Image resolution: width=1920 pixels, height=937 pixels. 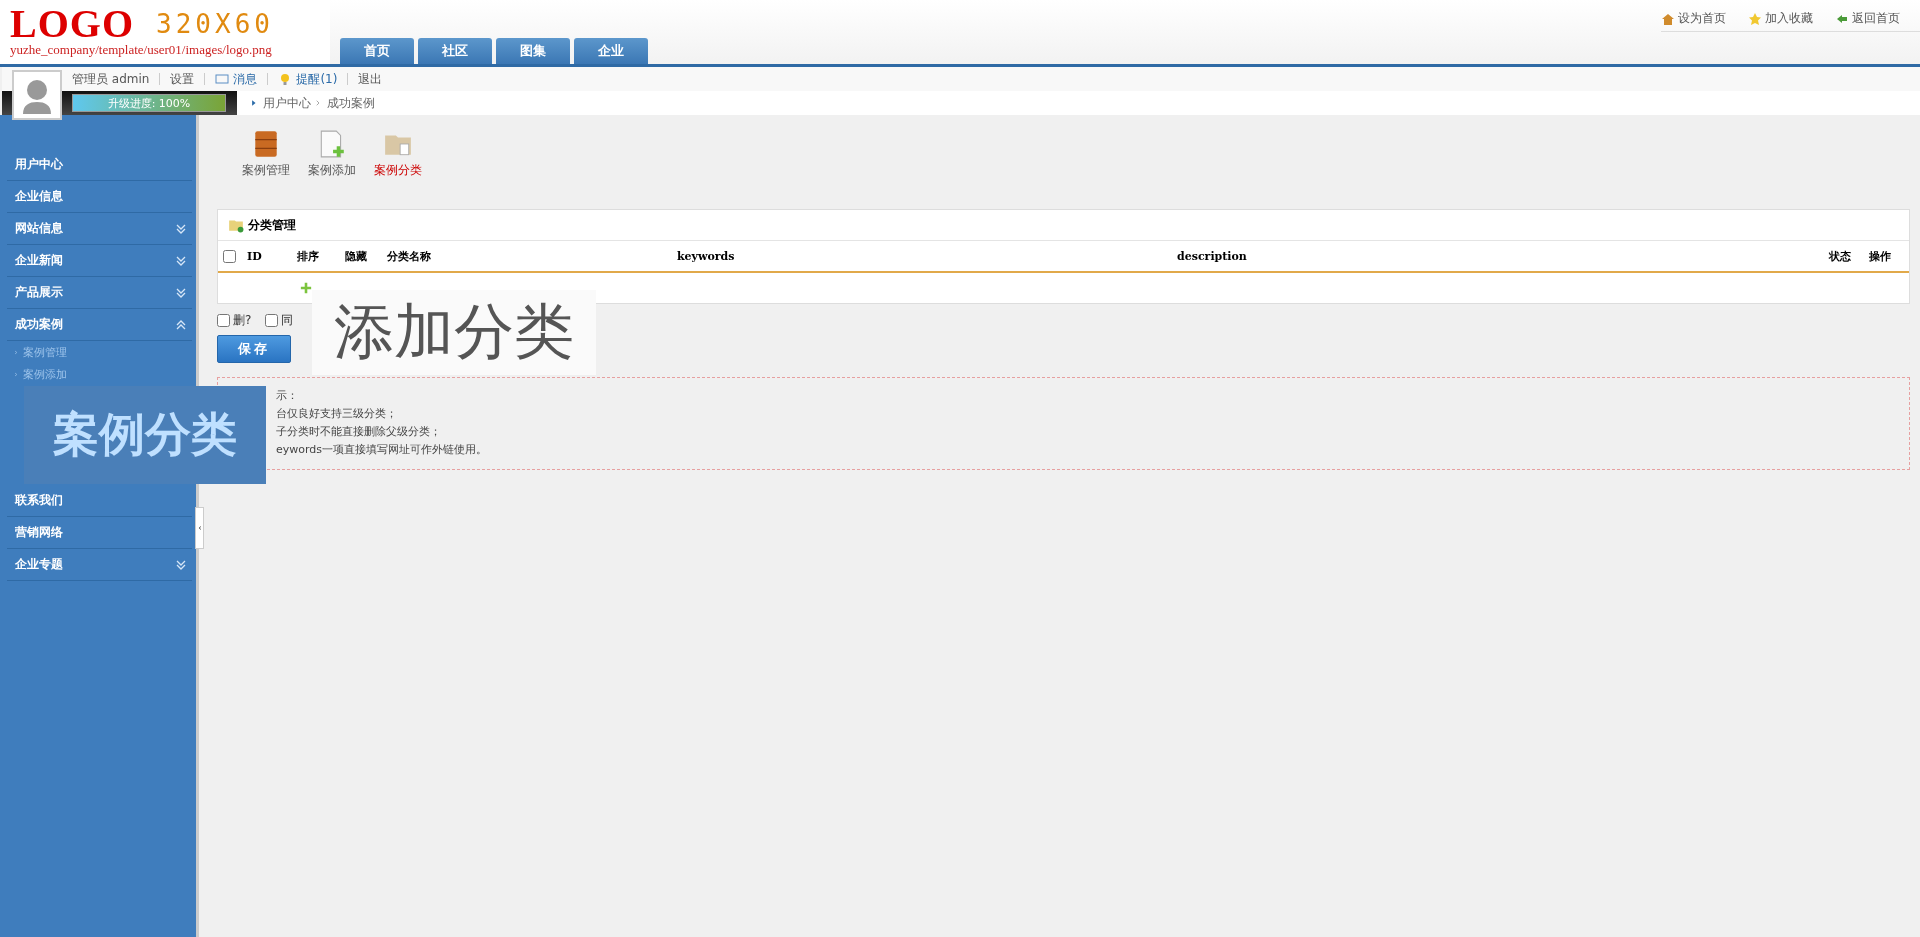 I want to click on nav-tab: 社区, so click(x=455, y=51).